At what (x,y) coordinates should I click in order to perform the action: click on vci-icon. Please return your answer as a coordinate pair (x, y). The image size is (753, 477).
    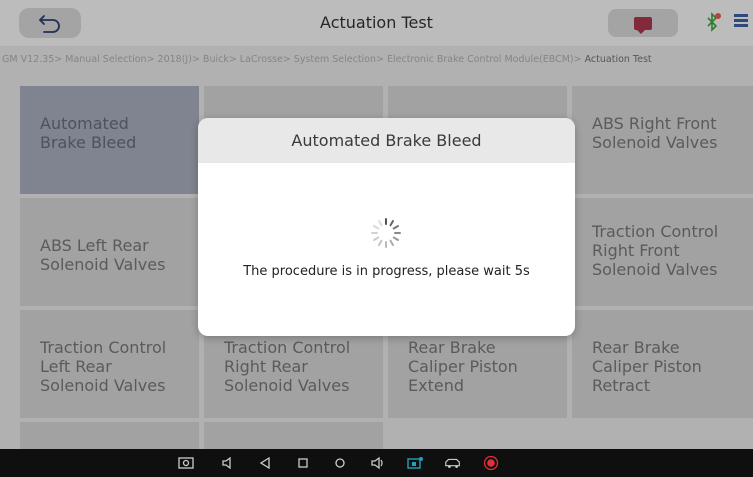
    Looking at the image, I should click on (415, 463).